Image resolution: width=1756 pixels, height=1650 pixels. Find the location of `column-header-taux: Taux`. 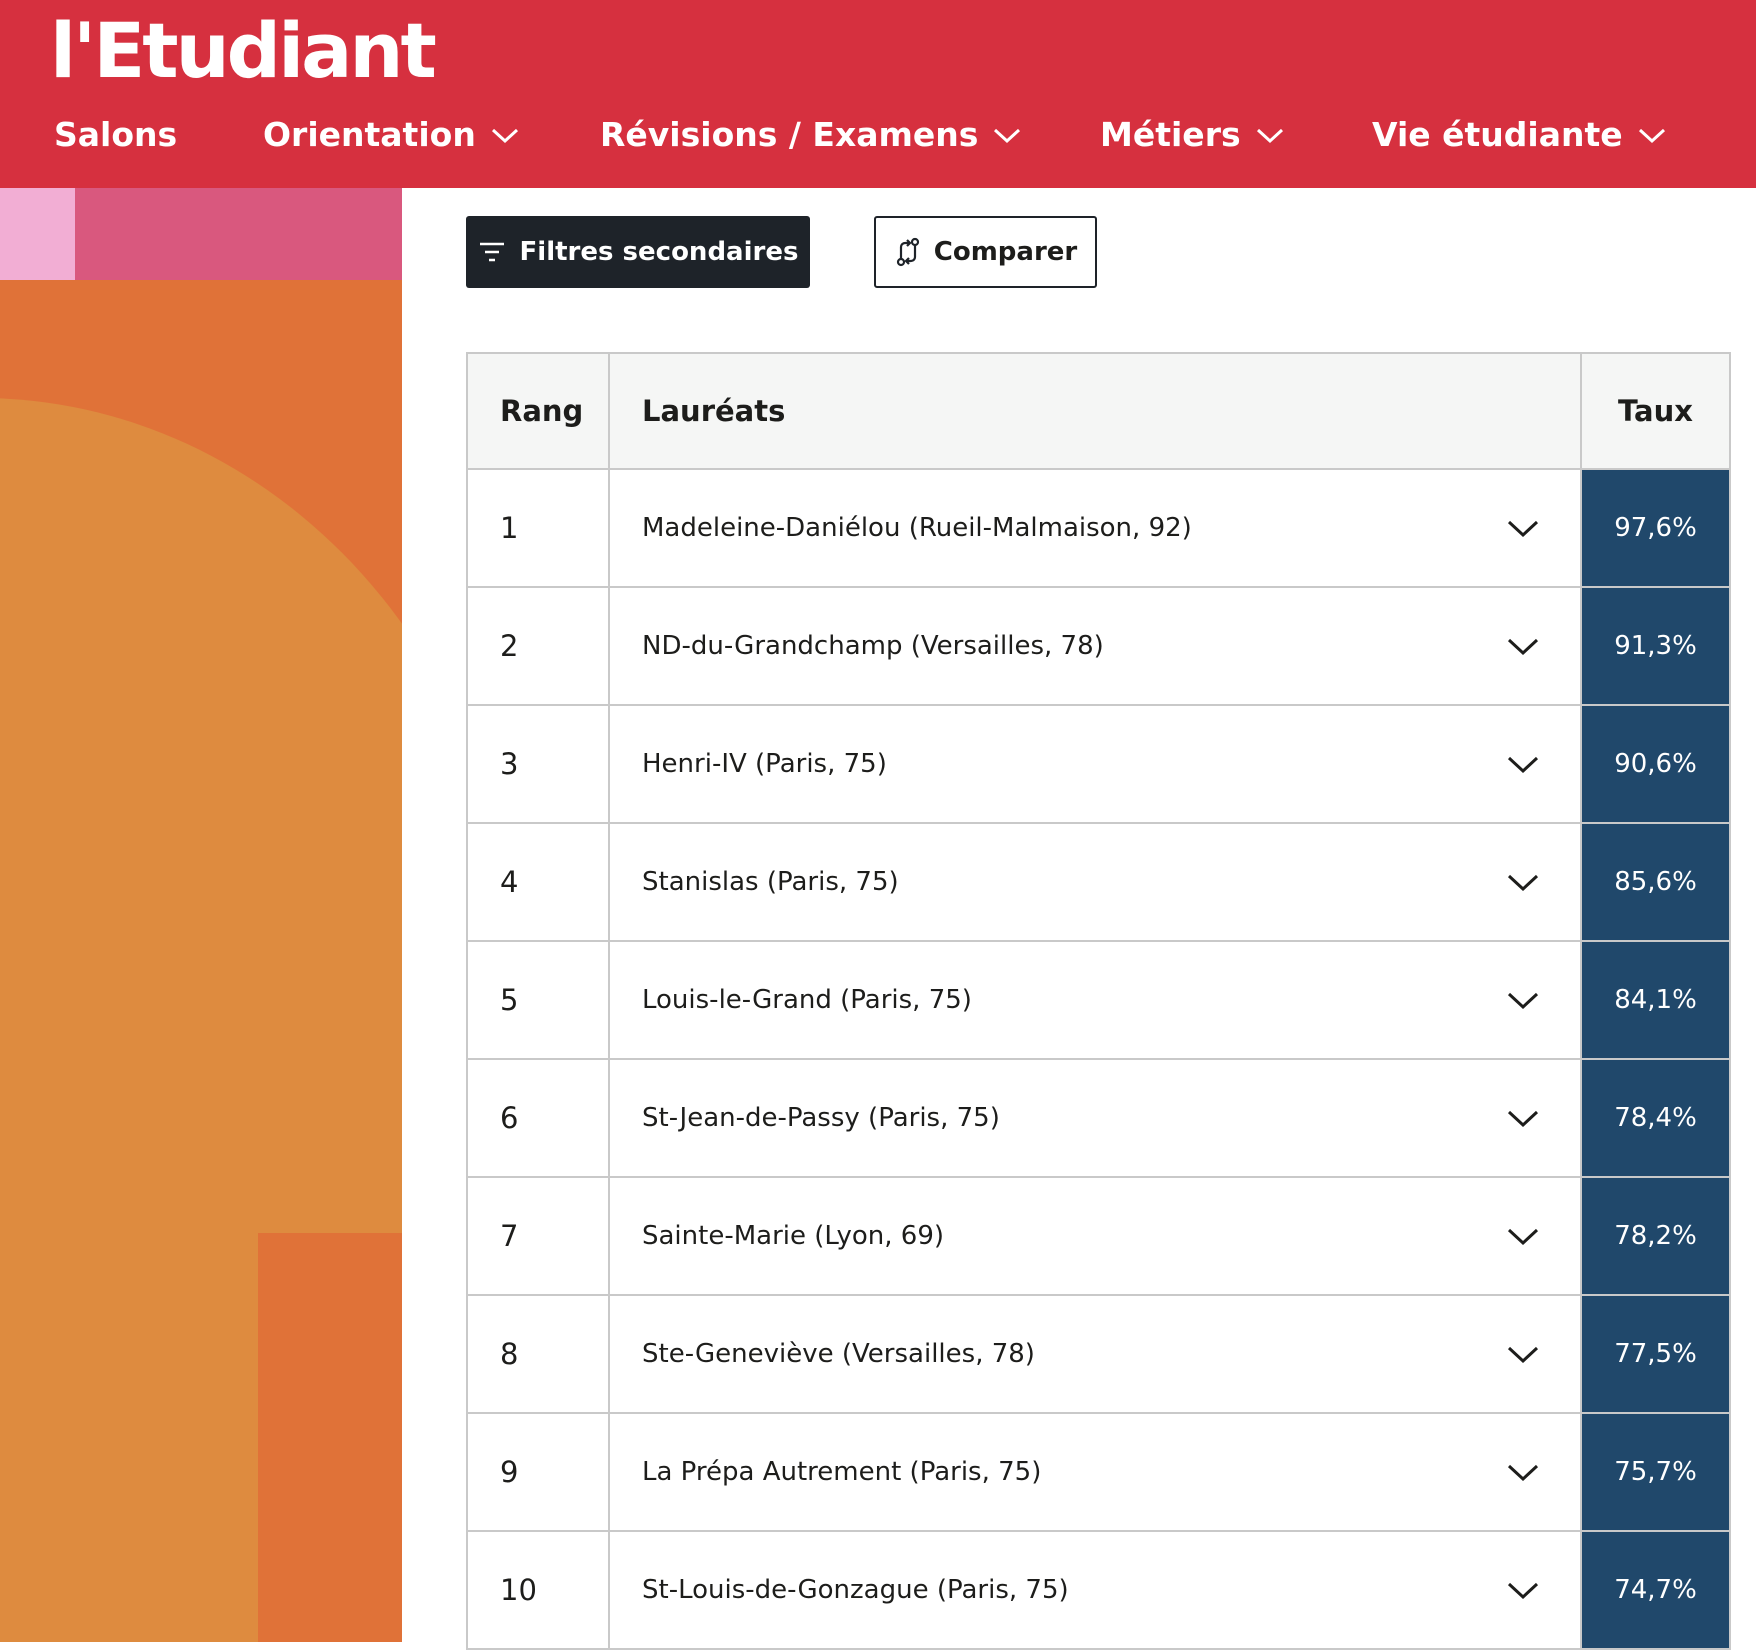

column-header-taux: Taux is located at coordinates (1655, 411).